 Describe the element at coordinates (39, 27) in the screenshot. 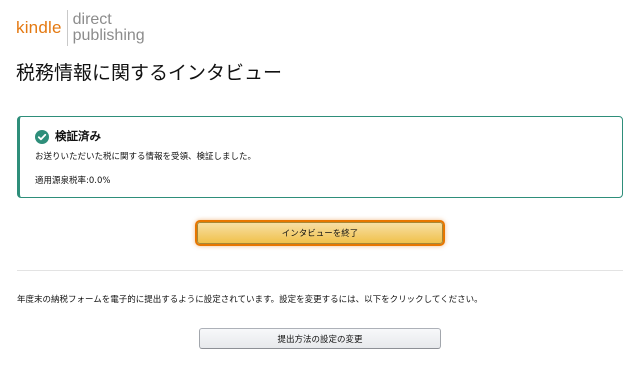

I see `logo-kindle-text: kindle` at that location.